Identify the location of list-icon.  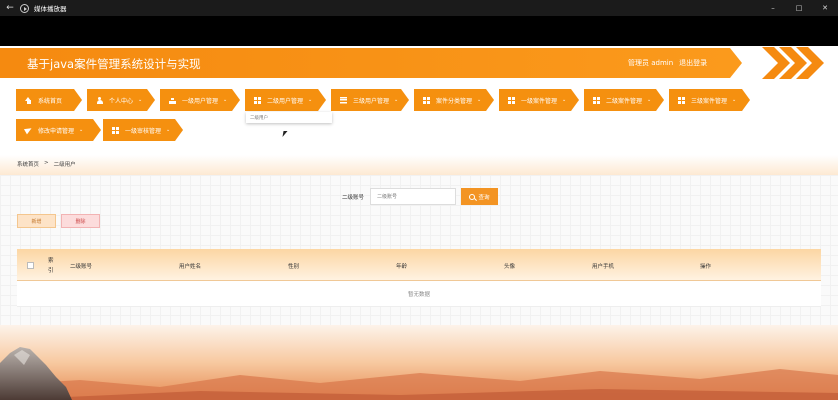
(343, 100).